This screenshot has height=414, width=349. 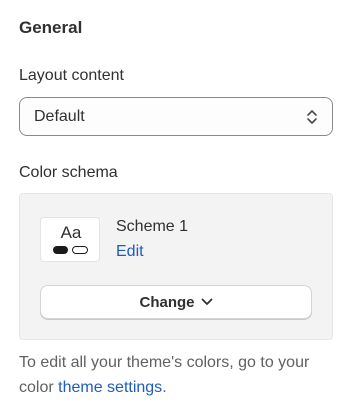 What do you see at coordinates (152, 226) in the screenshot?
I see `scheme-name: Scheme 1` at bounding box center [152, 226].